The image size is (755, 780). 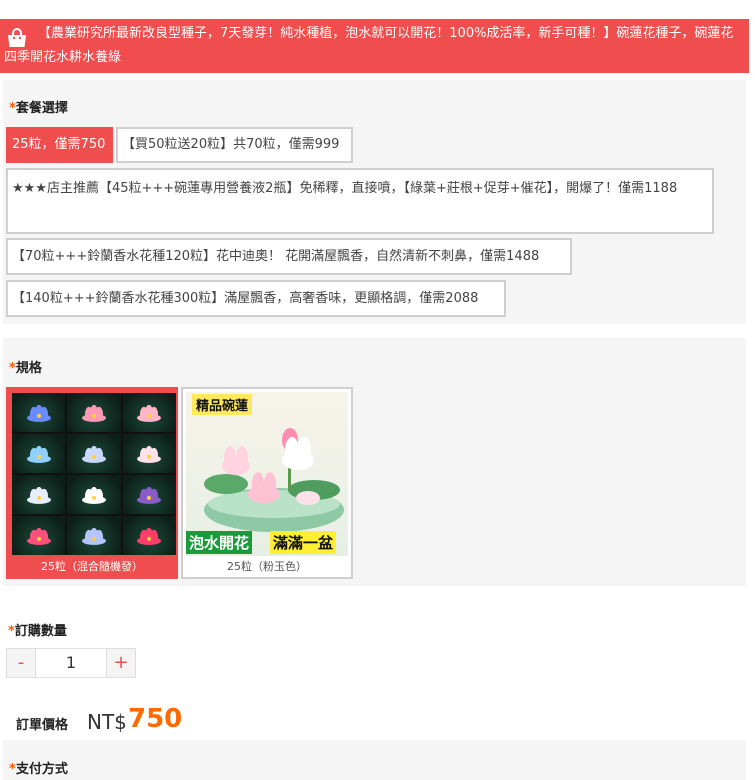 I want to click on quantity-title: *訂購數量, so click(x=37, y=629).